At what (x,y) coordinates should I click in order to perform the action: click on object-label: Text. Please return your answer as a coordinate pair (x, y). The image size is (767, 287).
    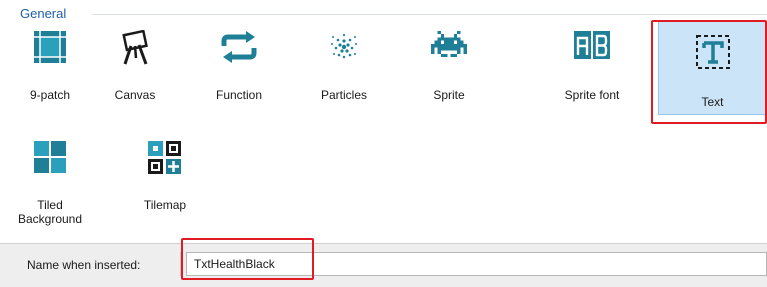
    Looking at the image, I should click on (712, 102).